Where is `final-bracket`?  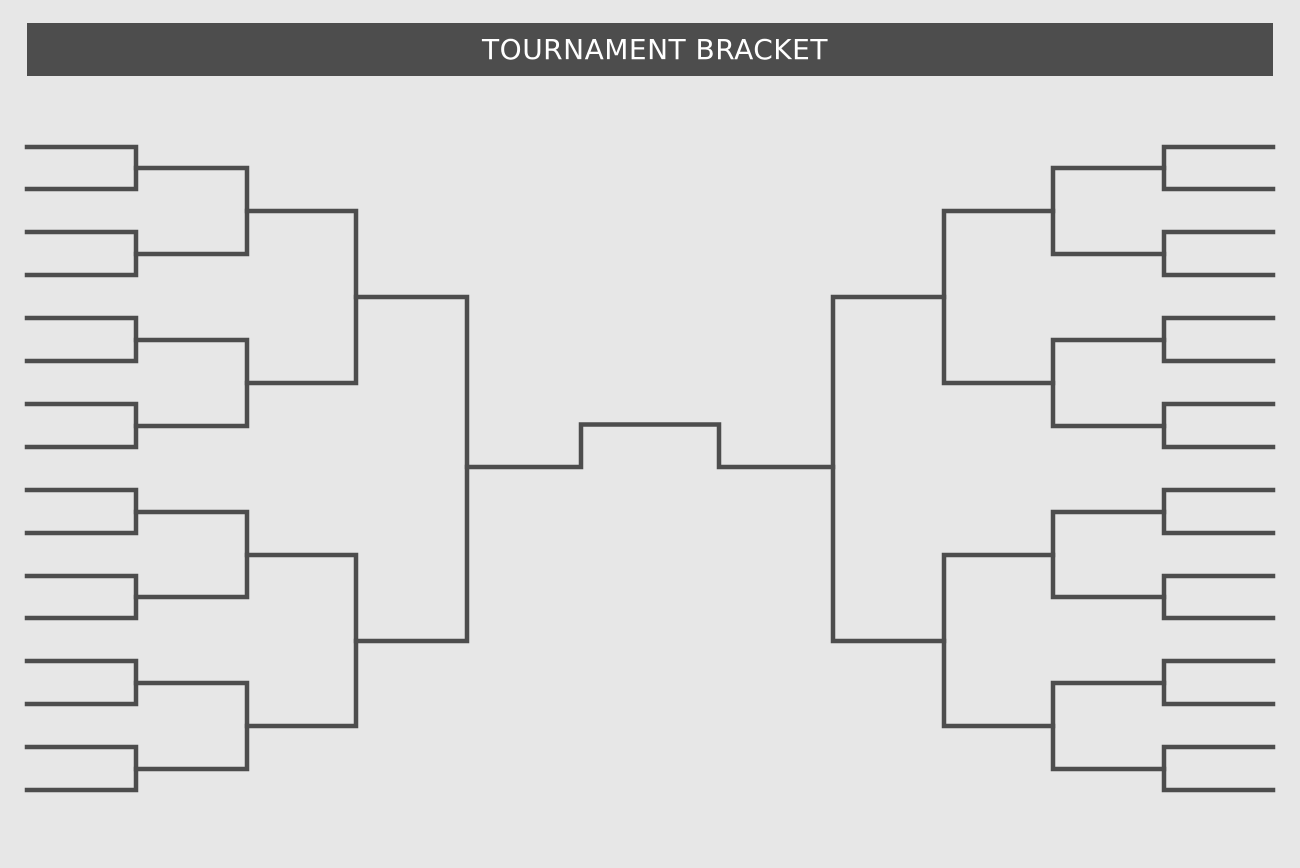
final-bracket is located at coordinates (650, 446).